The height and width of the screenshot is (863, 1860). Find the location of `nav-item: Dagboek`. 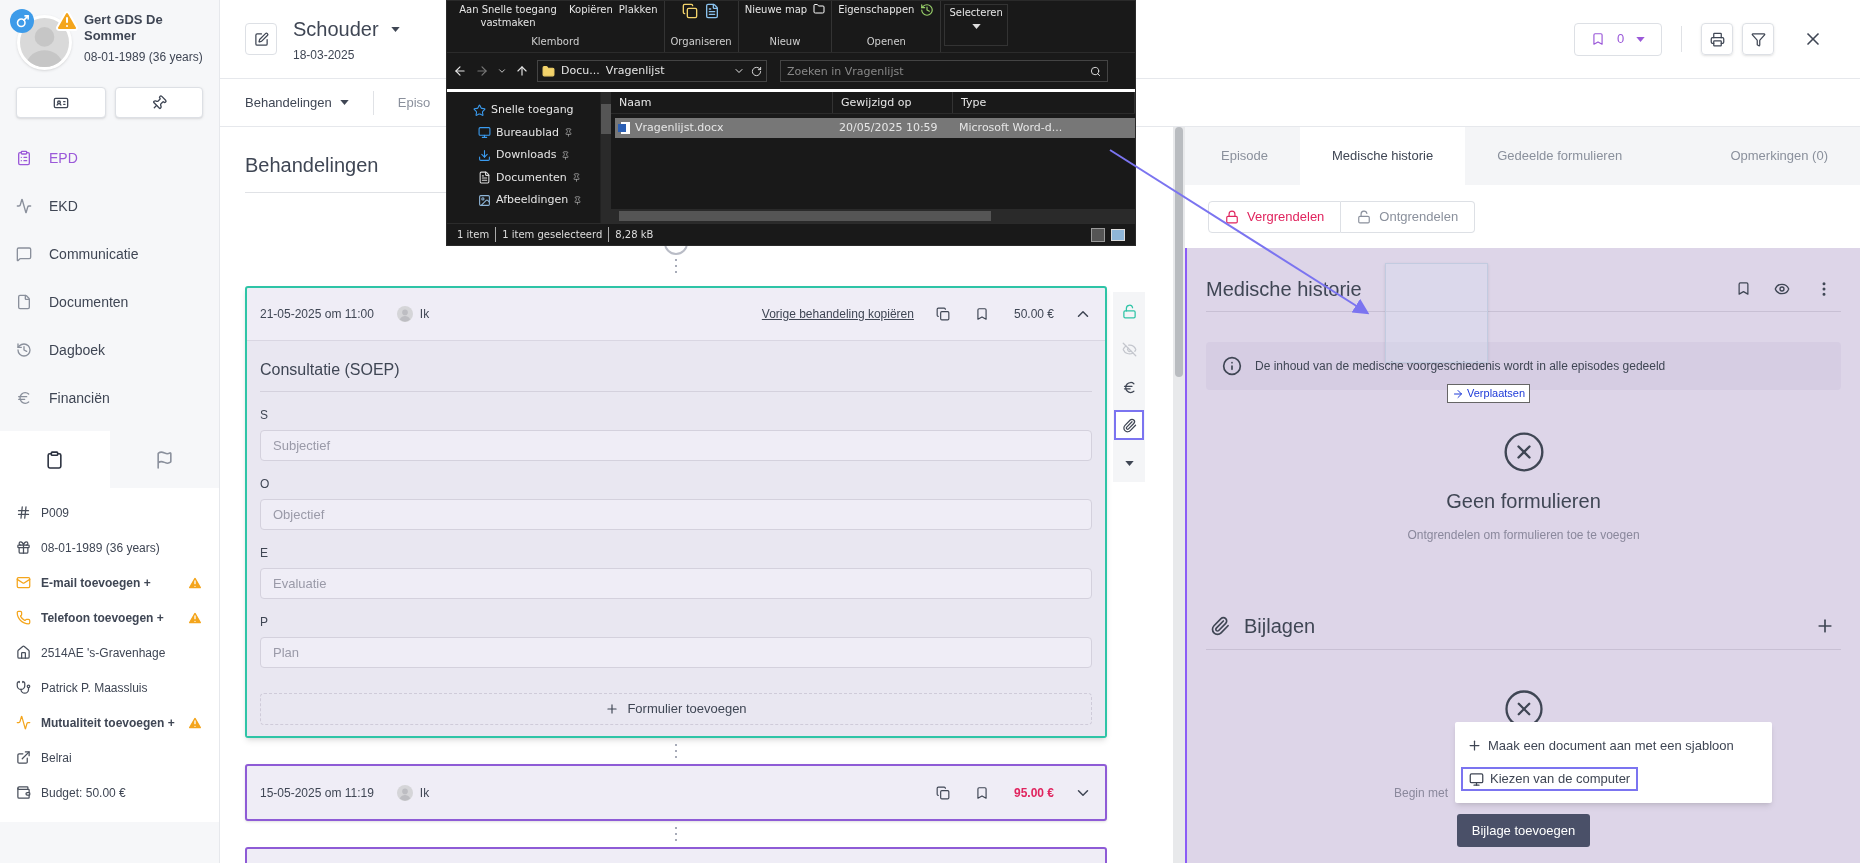

nav-item: Dagboek is located at coordinates (109, 350).